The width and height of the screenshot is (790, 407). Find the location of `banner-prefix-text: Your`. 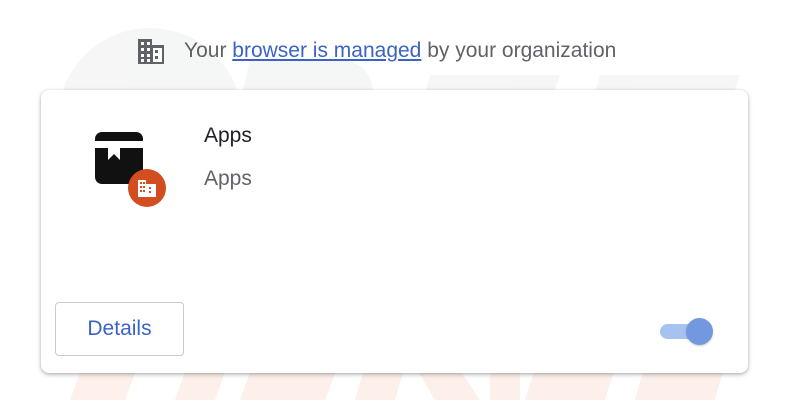

banner-prefix-text: Your is located at coordinates (208, 50).